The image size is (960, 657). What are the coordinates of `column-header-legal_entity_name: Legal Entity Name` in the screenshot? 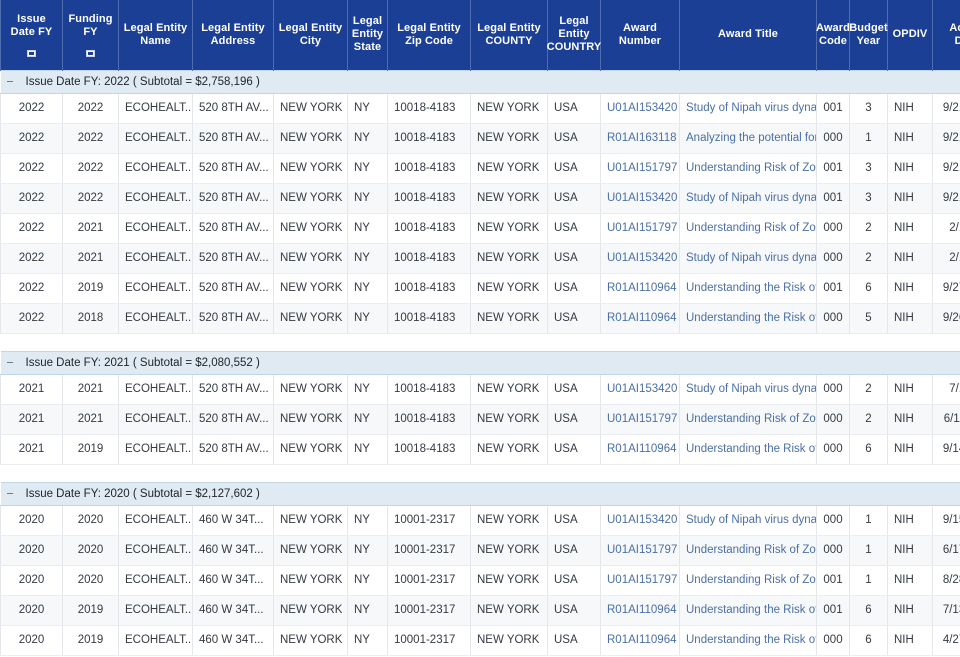 It's located at (155, 35).